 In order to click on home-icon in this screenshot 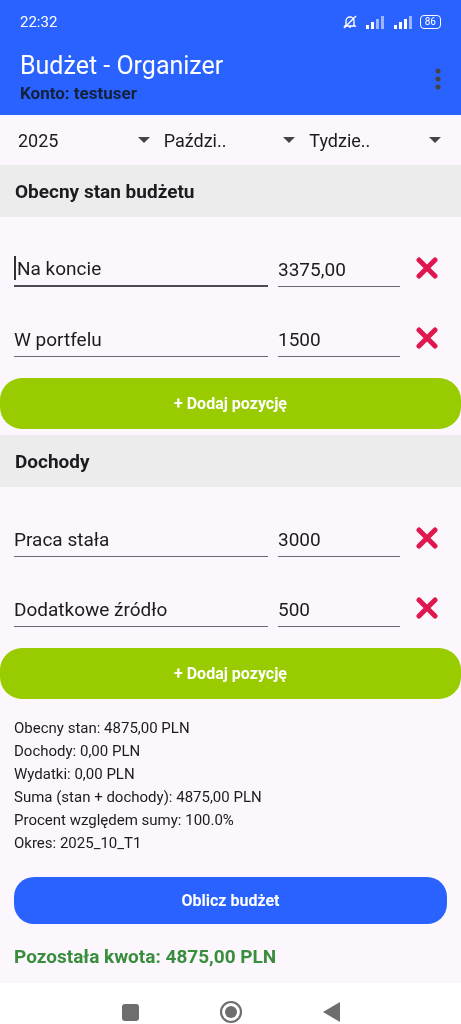, I will do `click(230, 1012)`.